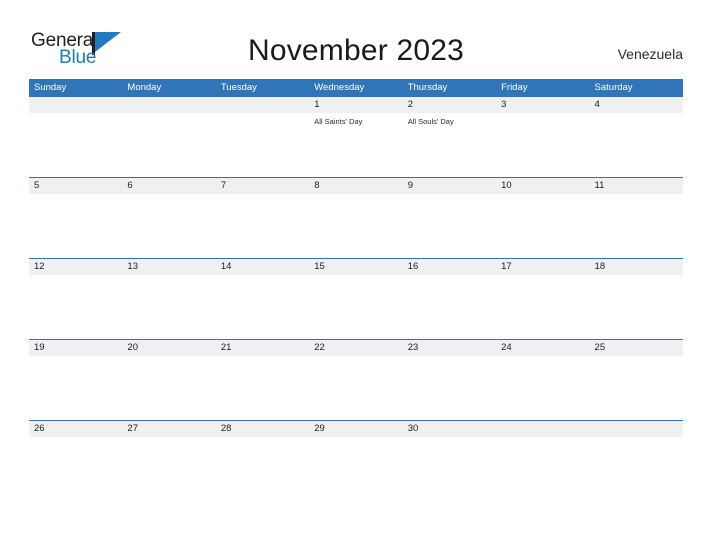 The image size is (712, 550). Describe the element at coordinates (430, 121) in the screenshot. I see `day-event: All Souls' Day` at that location.